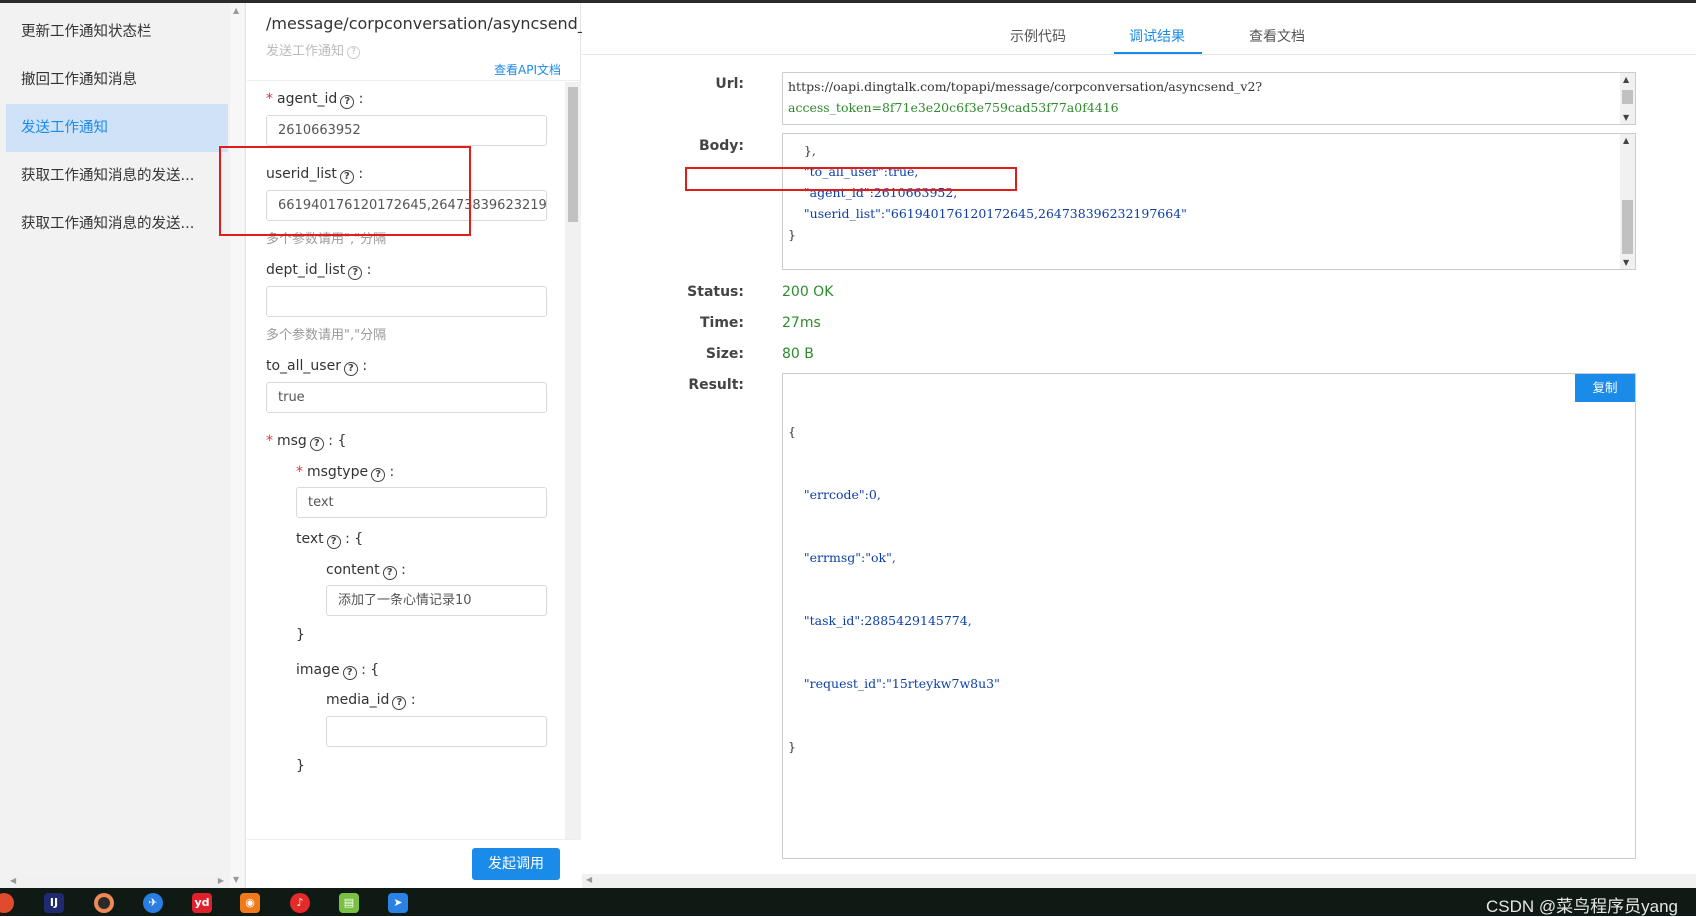 This screenshot has height=917, width=1696. Describe the element at coordinates (1038, 36) in the screenshot. I see `tab-sample-code: 示例代码` at that location.